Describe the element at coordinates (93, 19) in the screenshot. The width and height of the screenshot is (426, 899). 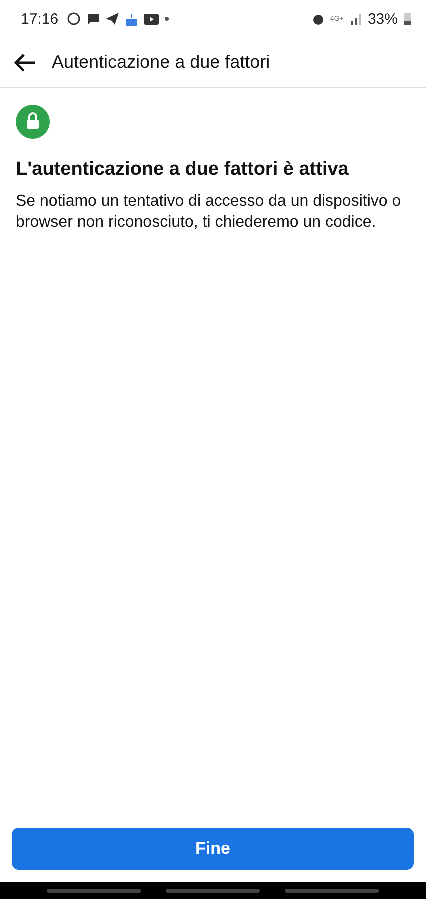
I see `message-icon` at that location.